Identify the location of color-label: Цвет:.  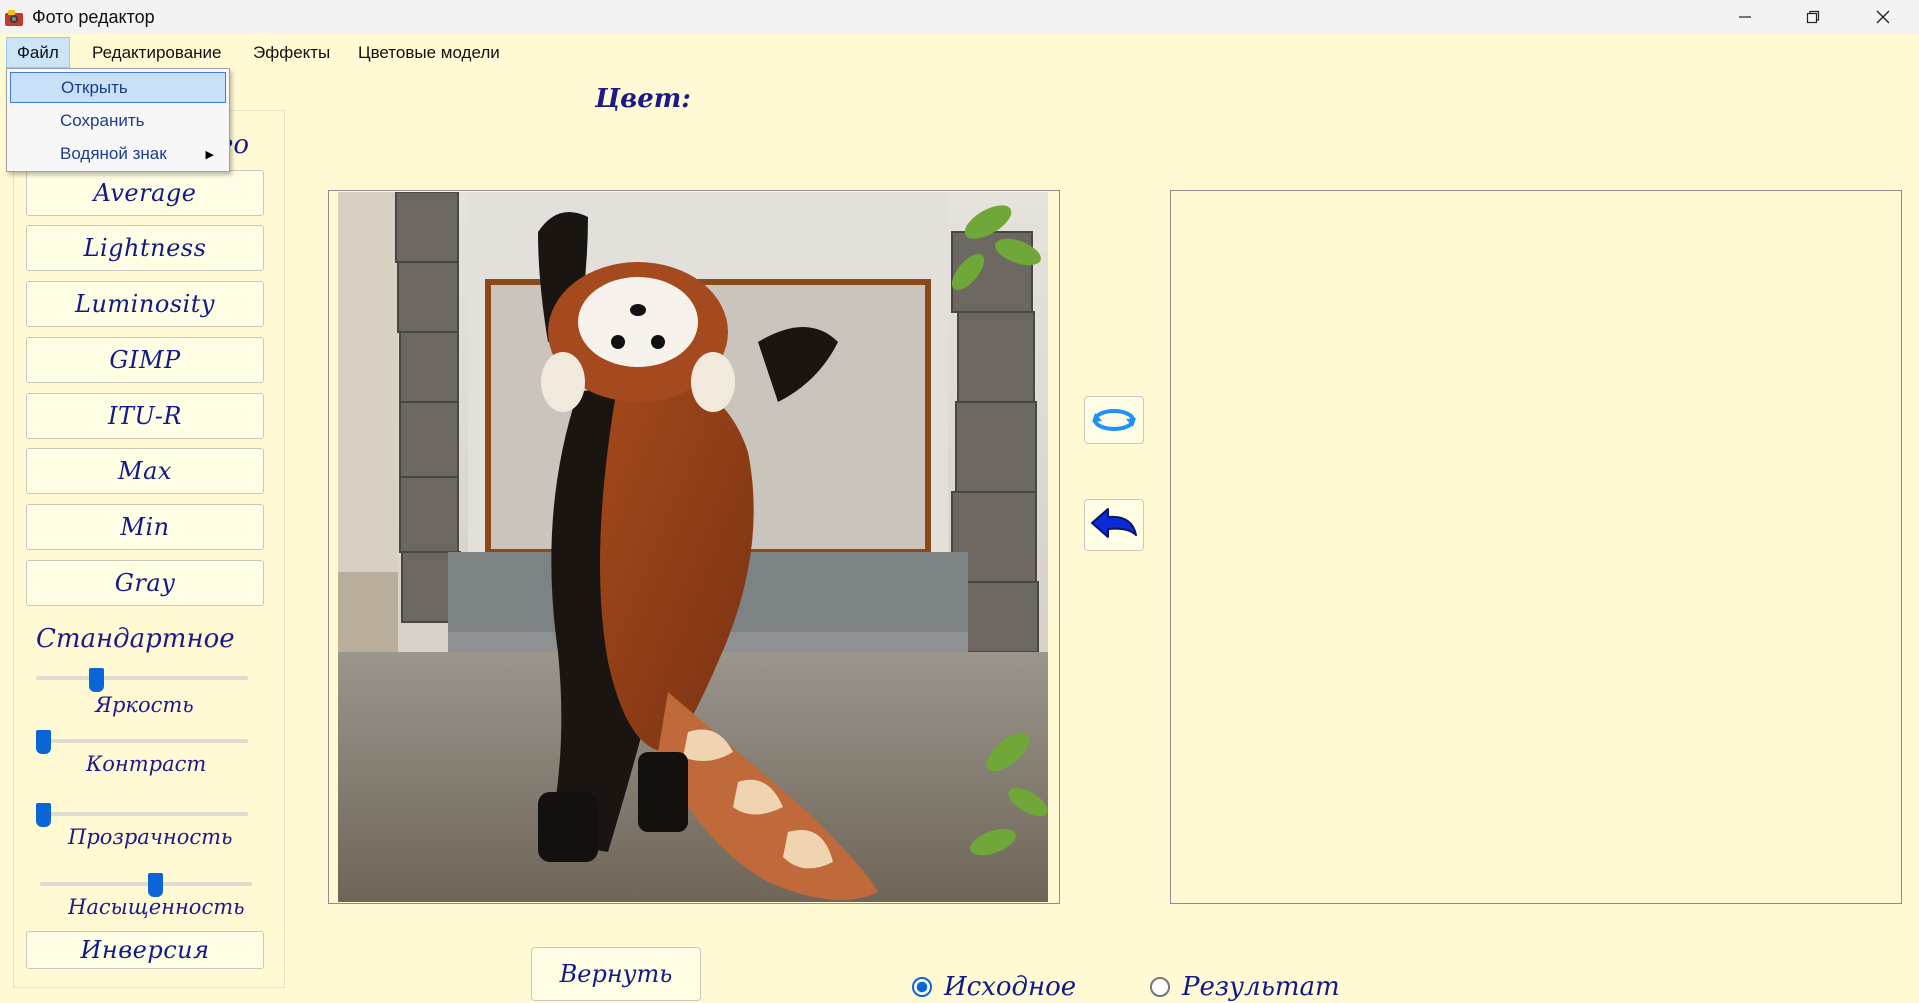
(643, 99).